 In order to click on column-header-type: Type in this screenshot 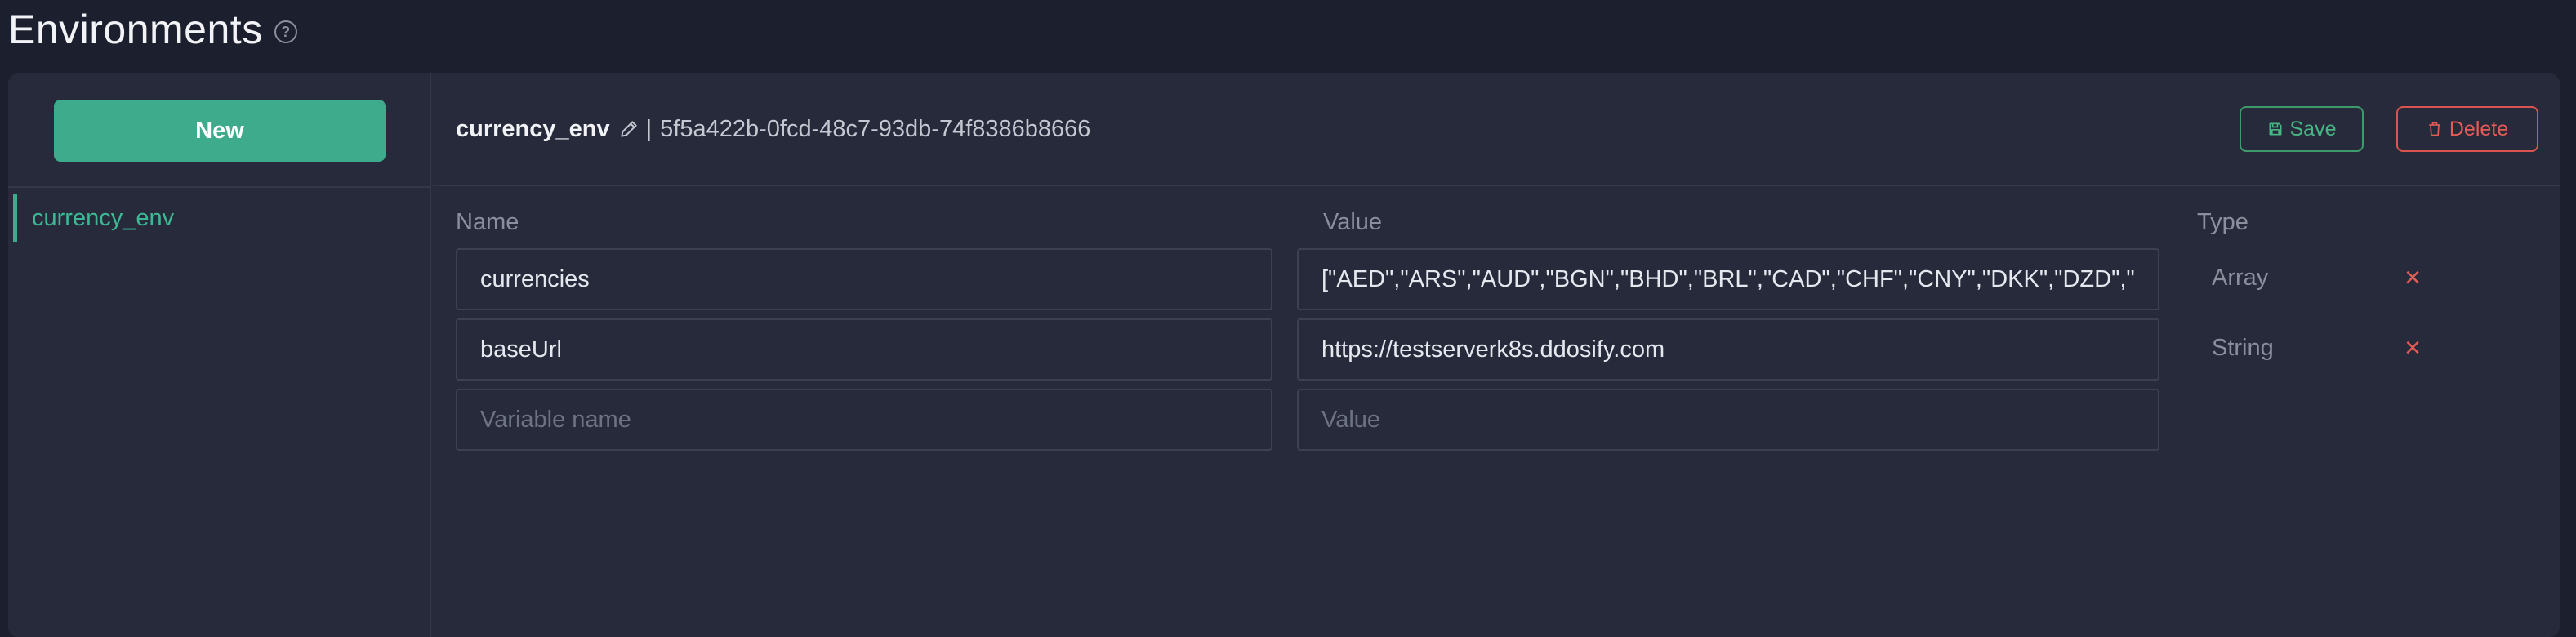, I will do `click(2222, 222)`.